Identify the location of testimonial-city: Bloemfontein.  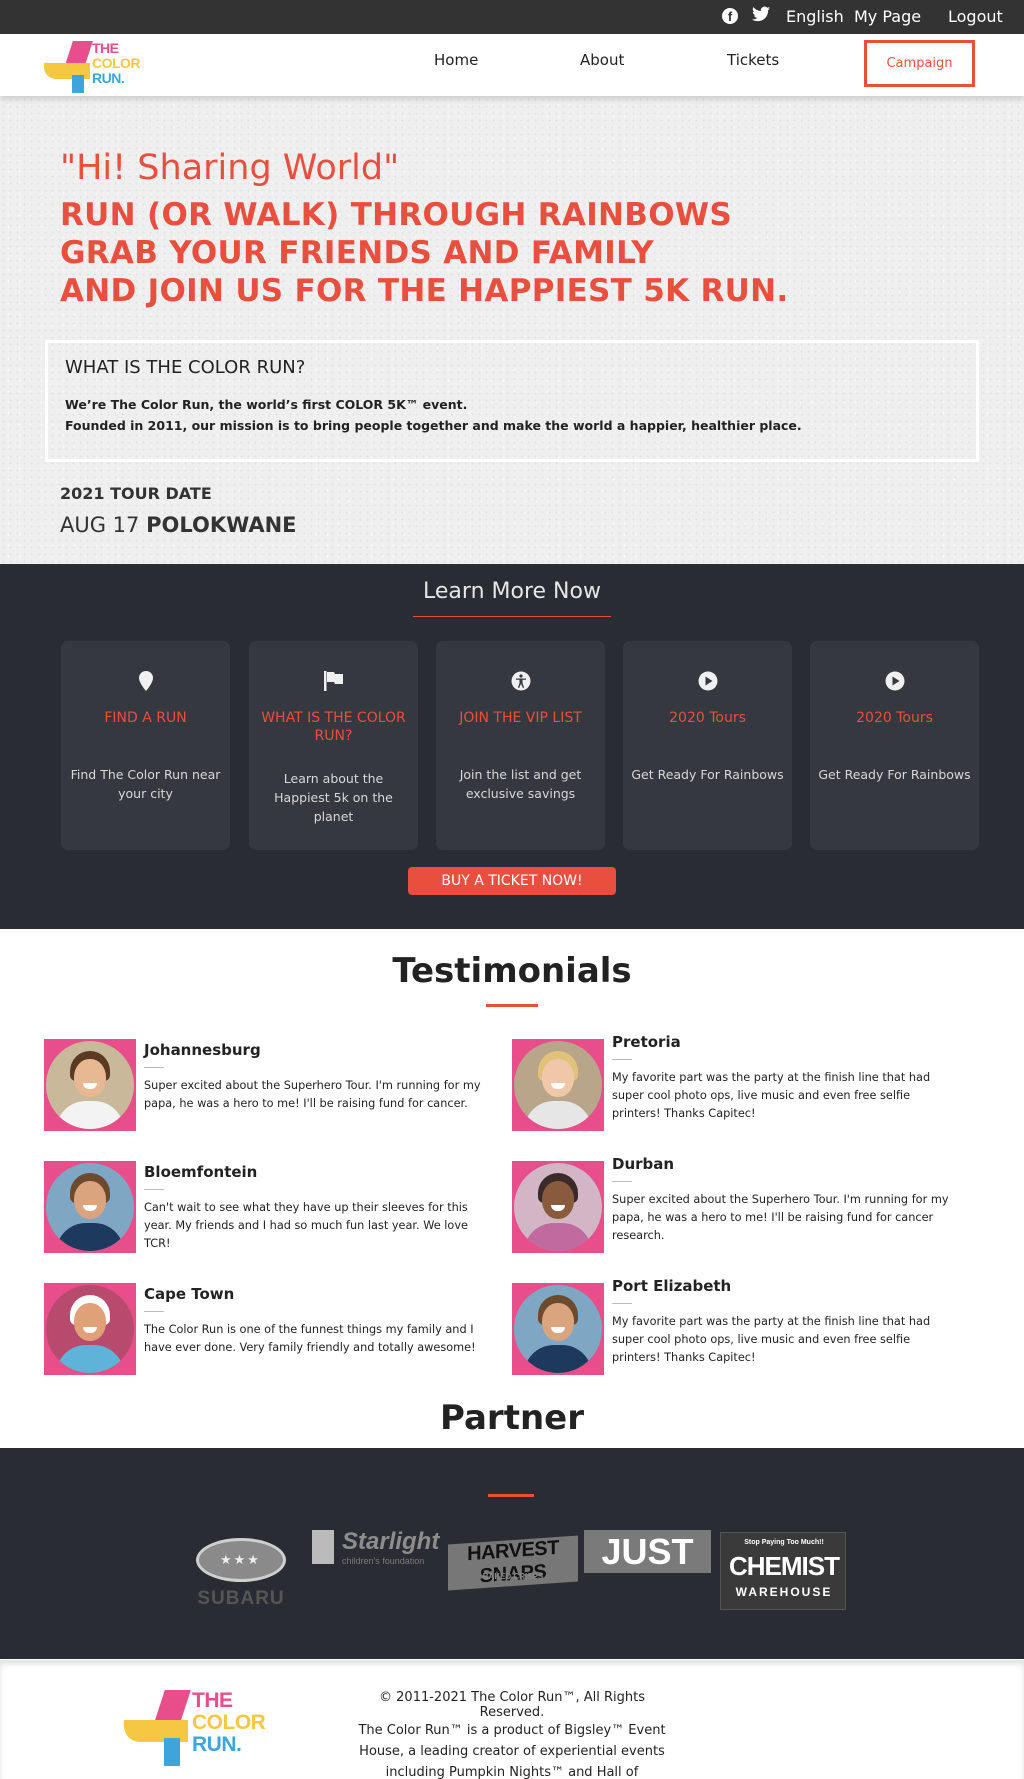
(201, 1172).